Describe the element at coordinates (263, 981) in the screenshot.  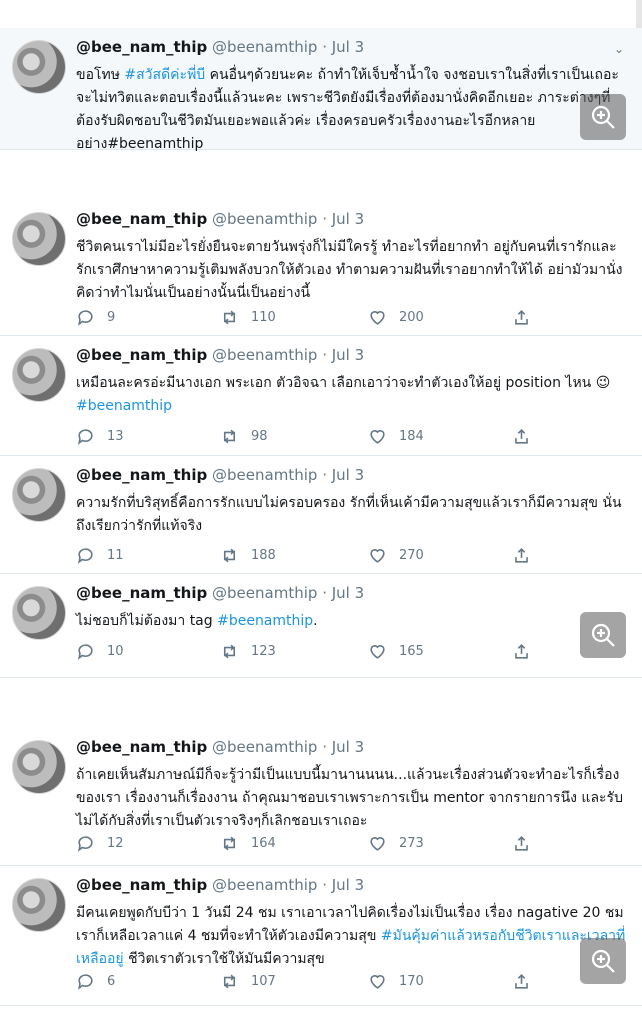
I see `retweet-count: 107` at that location.